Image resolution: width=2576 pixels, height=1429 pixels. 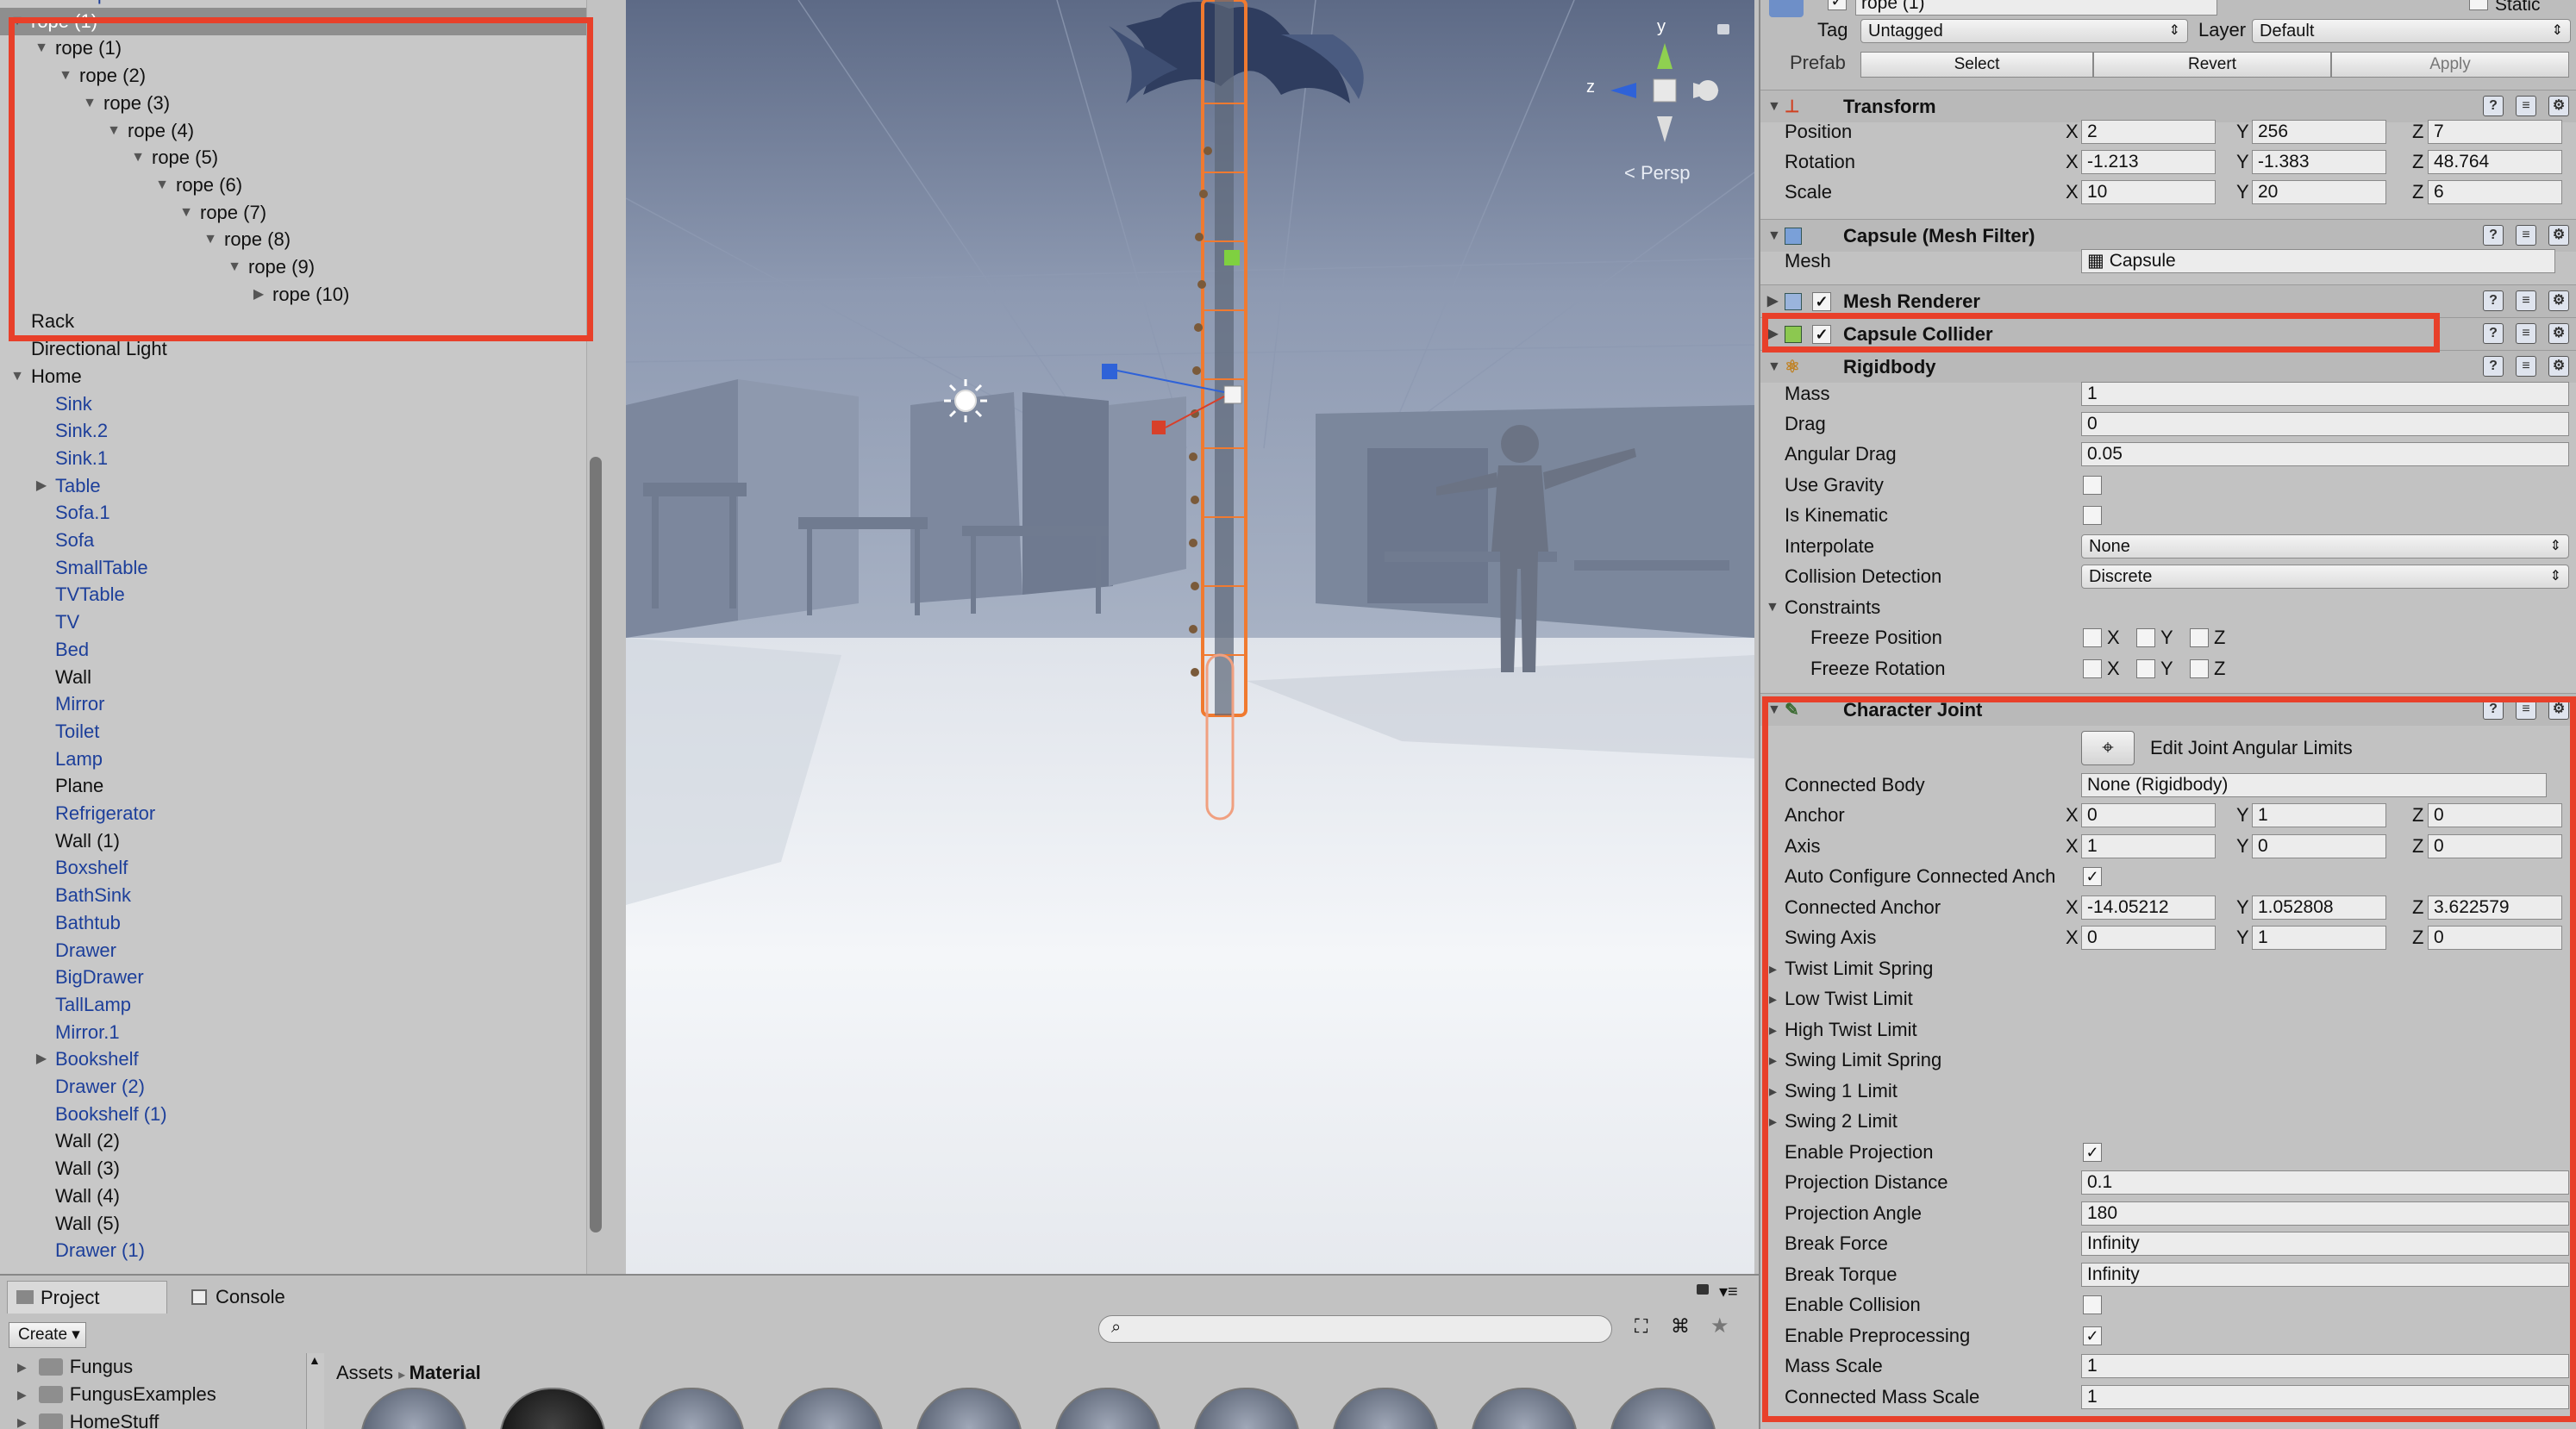 I want to click on hierarchy-item: Plane, so click(x=293, y=786).